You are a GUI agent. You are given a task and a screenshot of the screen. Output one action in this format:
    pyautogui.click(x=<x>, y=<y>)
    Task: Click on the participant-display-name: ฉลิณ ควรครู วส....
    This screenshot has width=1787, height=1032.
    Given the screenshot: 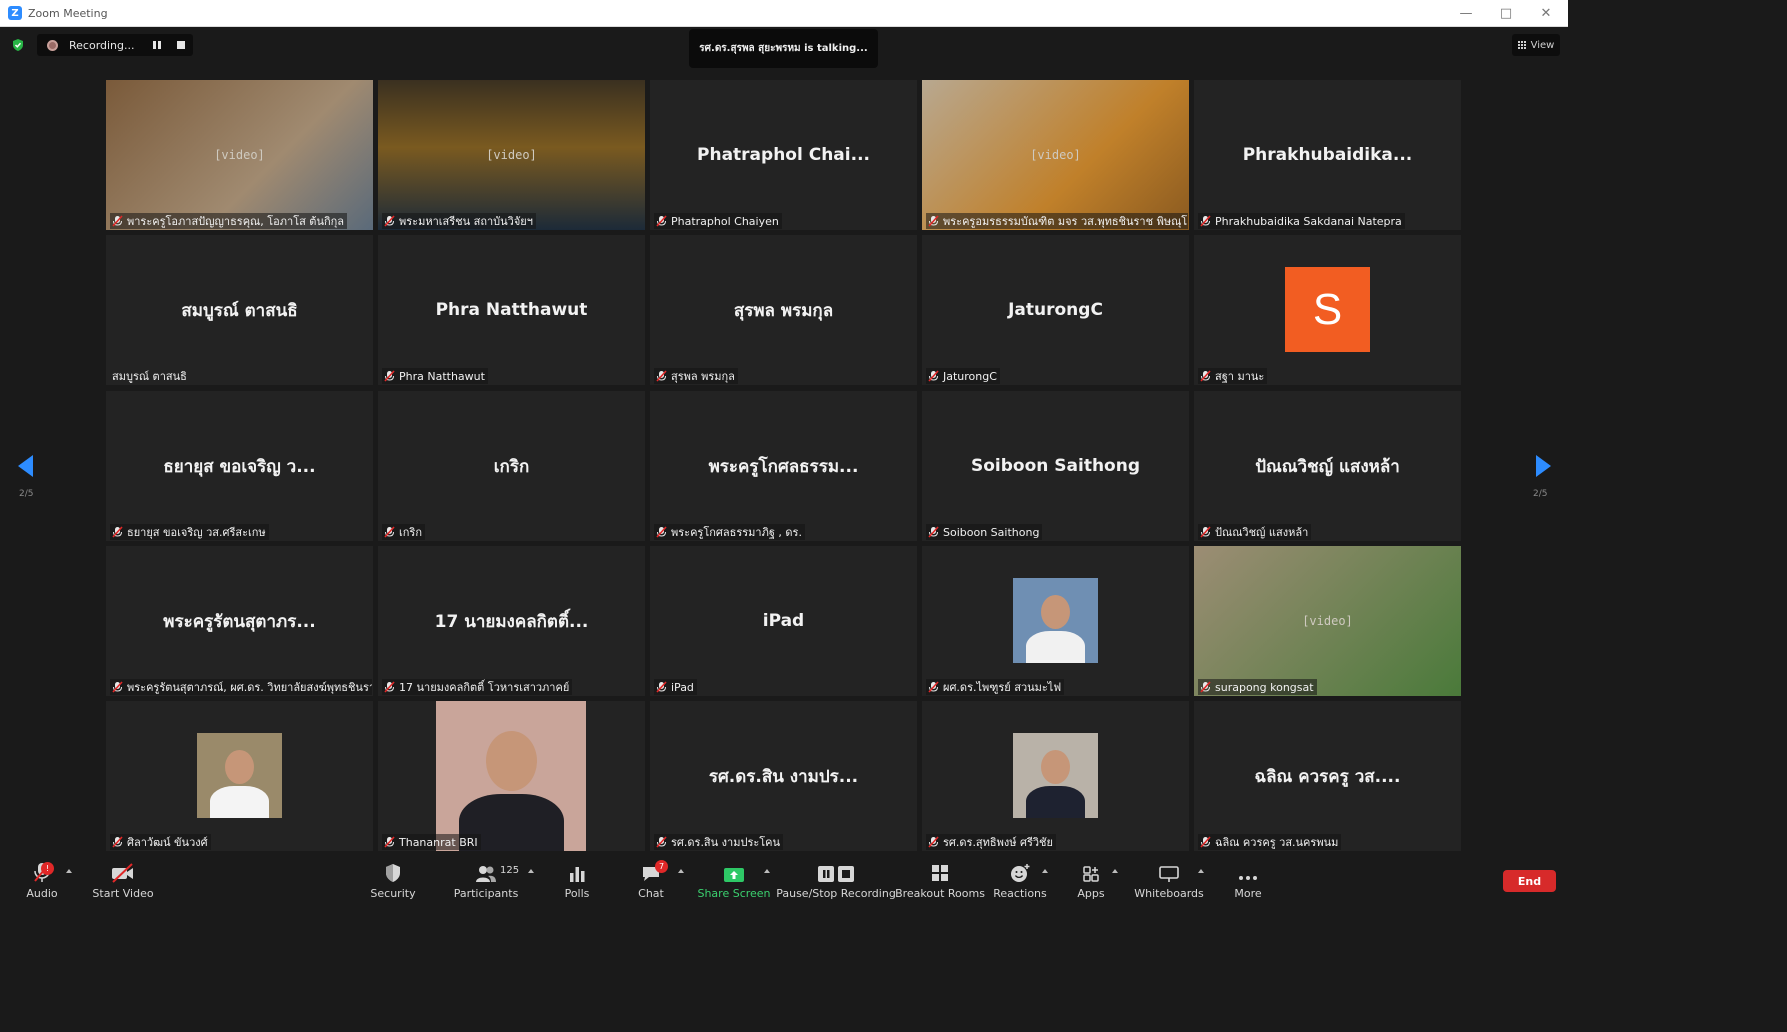 What is the action you would take?
    pyautogui.click(x=1327, y=776)
    